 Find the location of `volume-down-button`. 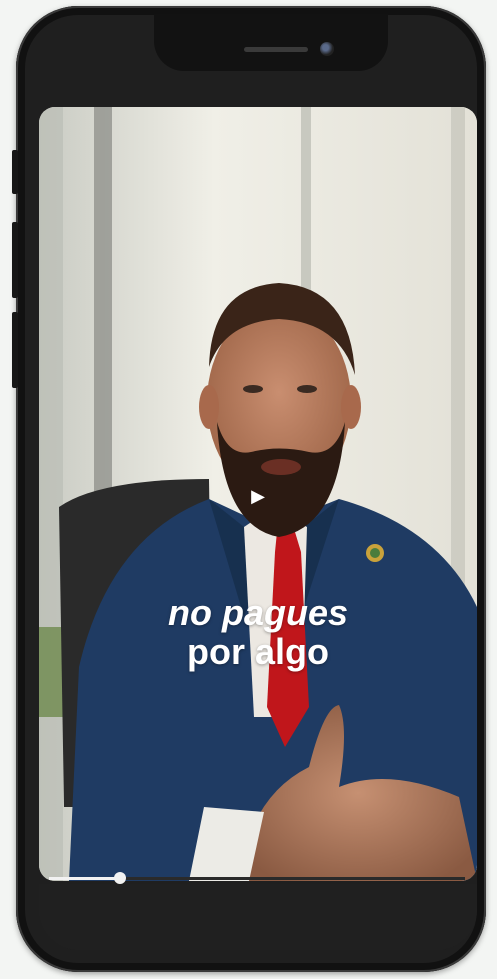

volume-down-button is located at coordinates (15, 350).